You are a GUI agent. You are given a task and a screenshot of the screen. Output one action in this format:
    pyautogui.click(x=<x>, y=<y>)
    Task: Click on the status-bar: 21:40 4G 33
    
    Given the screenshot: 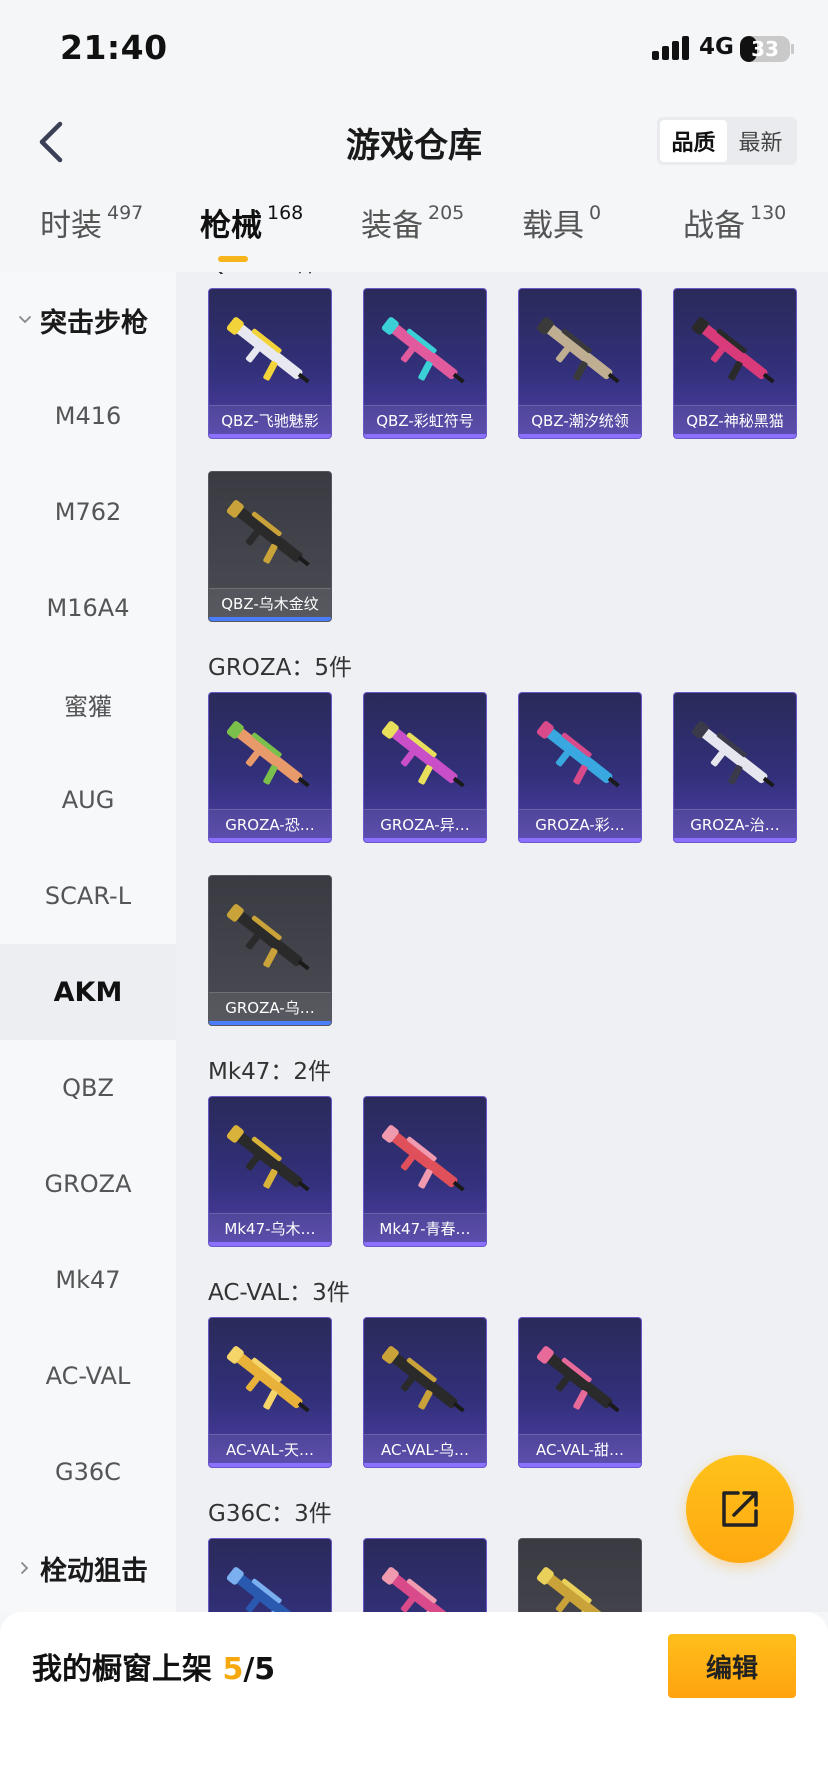 What is the action you would take?
    pyautogui.click(x=414, y=50)
    